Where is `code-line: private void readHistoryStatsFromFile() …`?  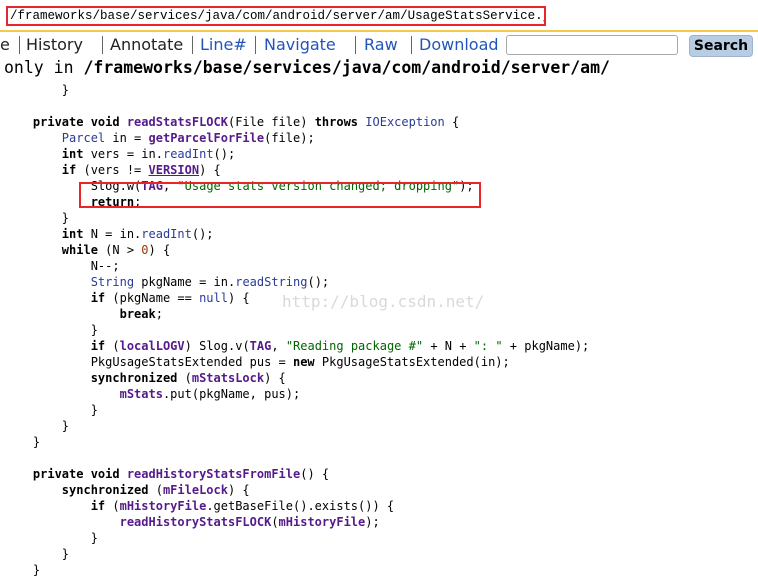 code-line: private void readHistoryStatsFromFile() … is located at coordinates (181, 474).